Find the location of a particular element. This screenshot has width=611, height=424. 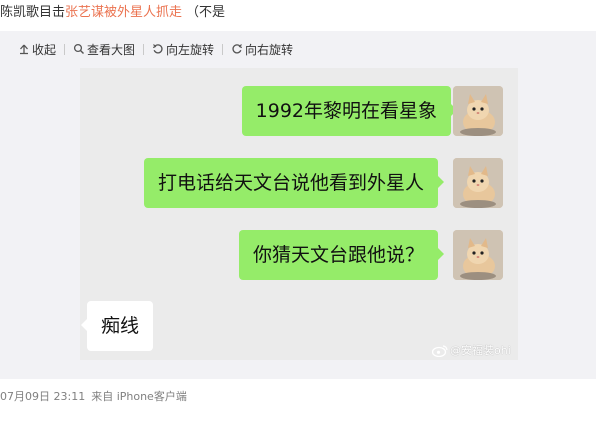

post-author: 陈凯歌 is located at coordinates (19, 12).